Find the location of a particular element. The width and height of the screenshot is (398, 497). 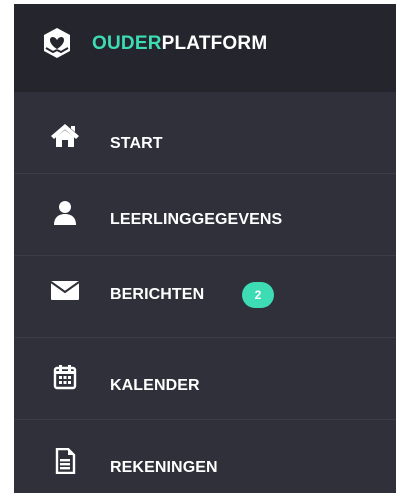

brand-name: OUDERPLATFORM is located at coordinates (179, 44).